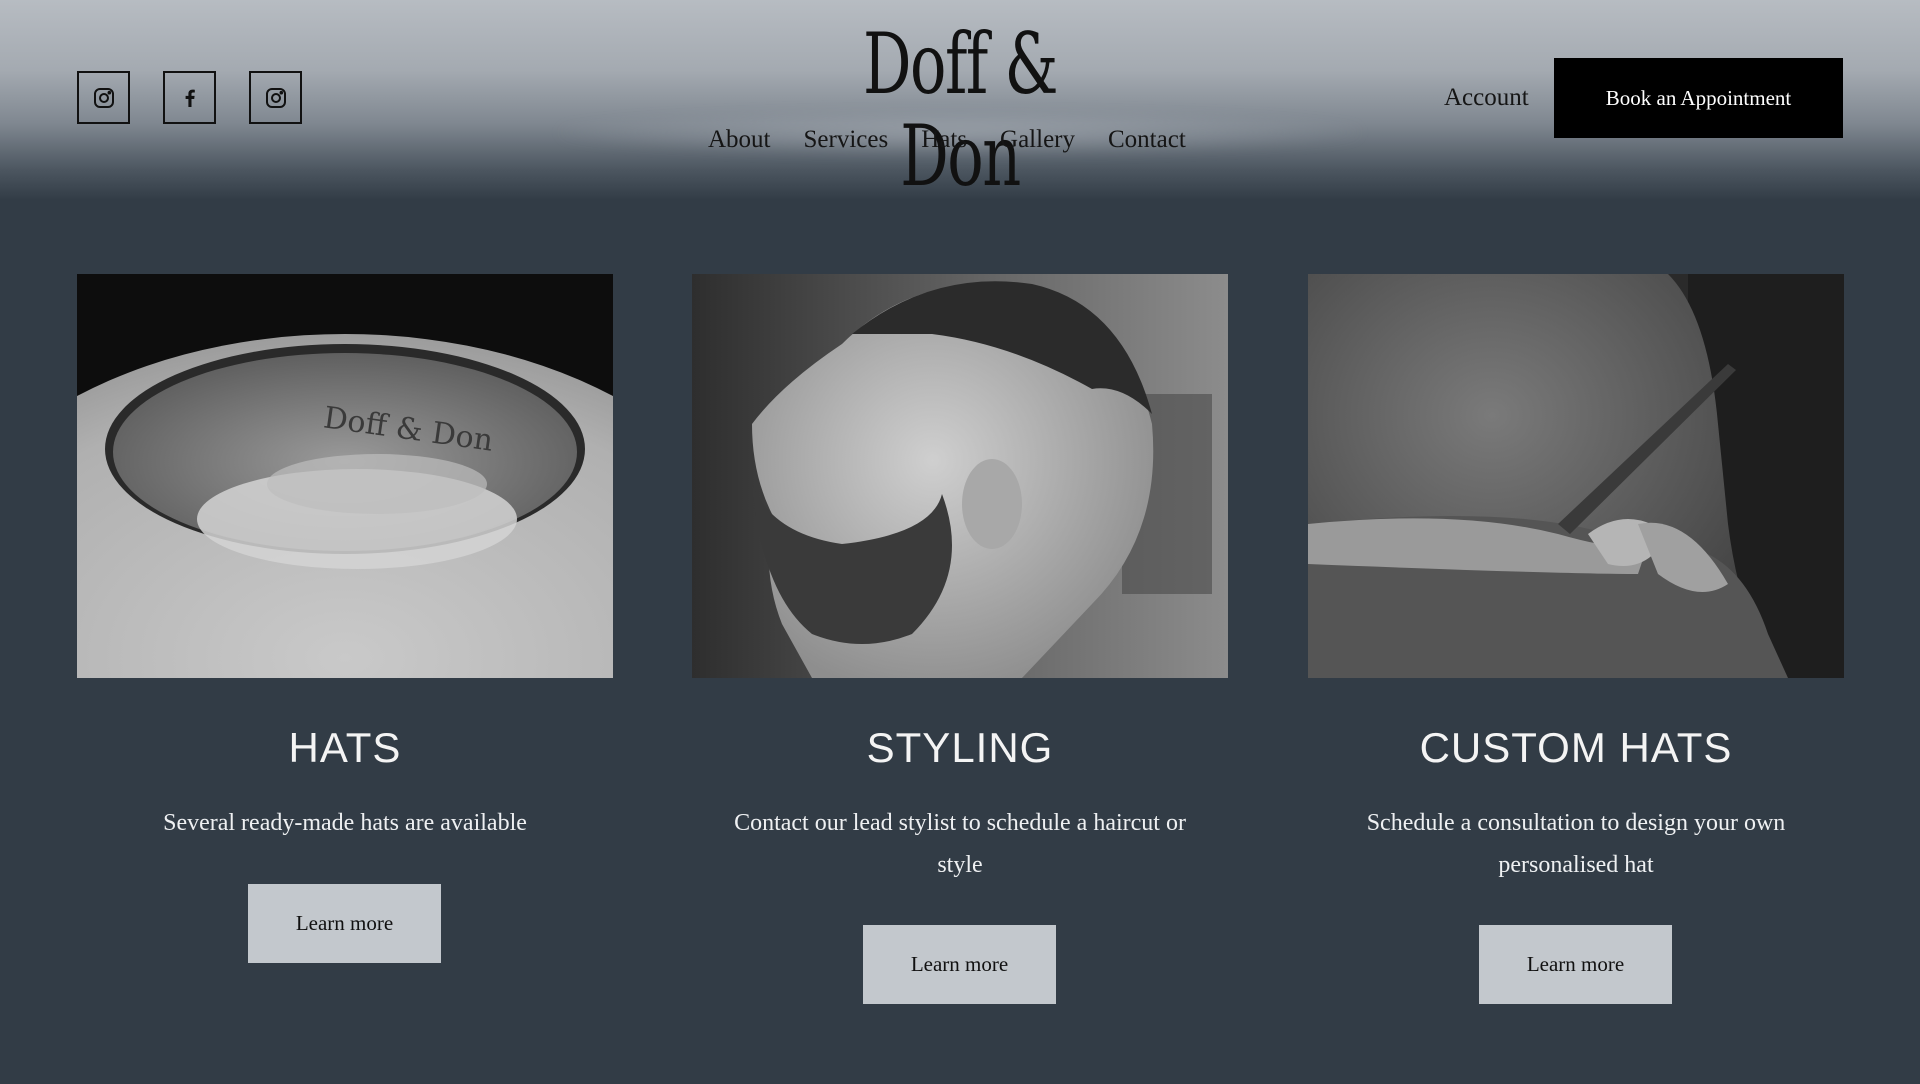 This screenshot has height=1084, width=1920. I want to click on site-logo: Doff & Don, so click(960, 110).